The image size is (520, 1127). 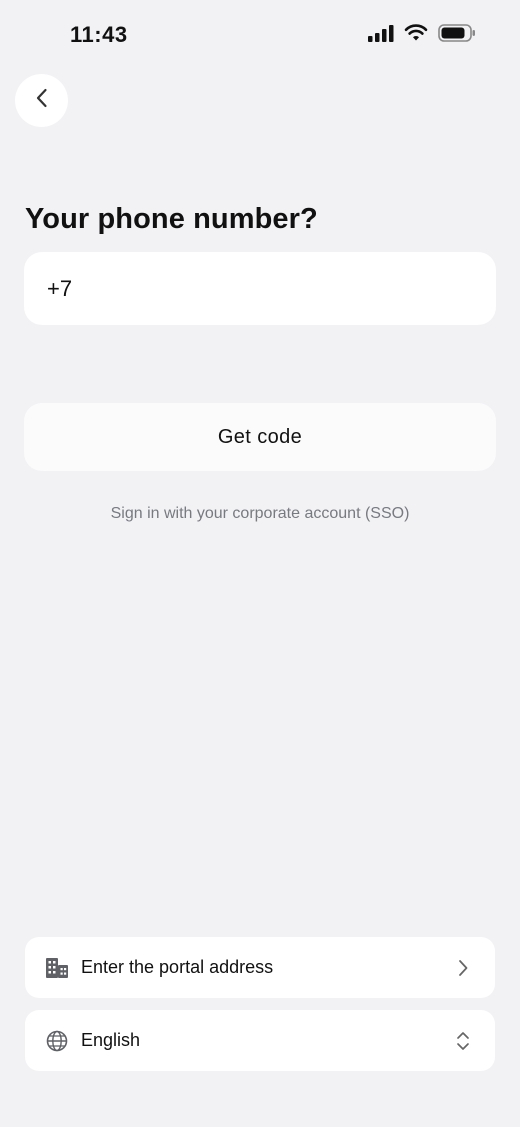 I want to click on globe-icon, so click(x=57, y=1041).